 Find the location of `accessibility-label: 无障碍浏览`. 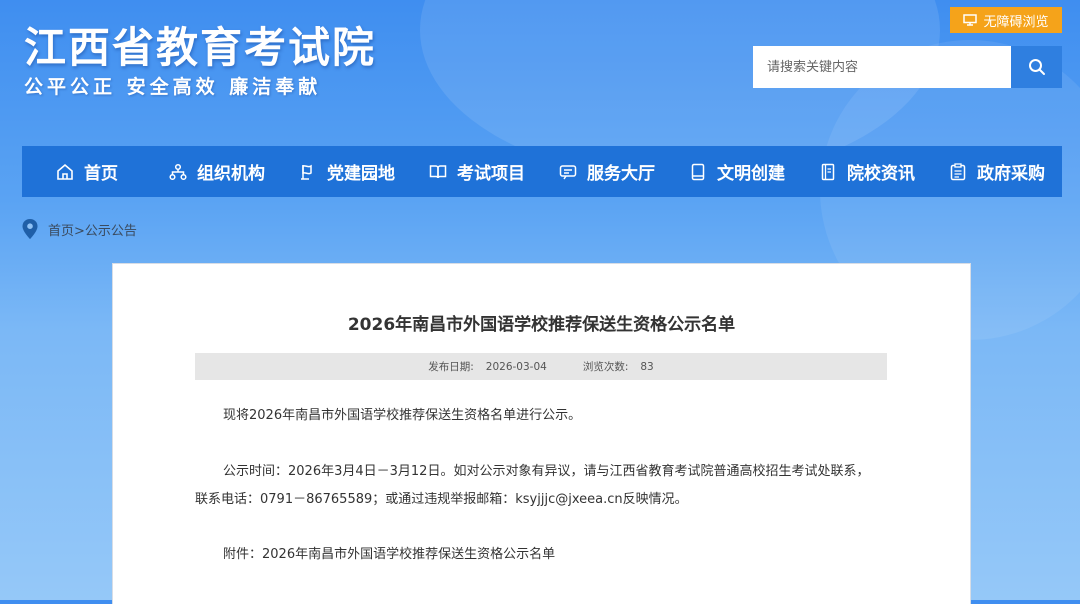

accessibility-label: 无障碍浏览 is located at coordinates (1016, 22).